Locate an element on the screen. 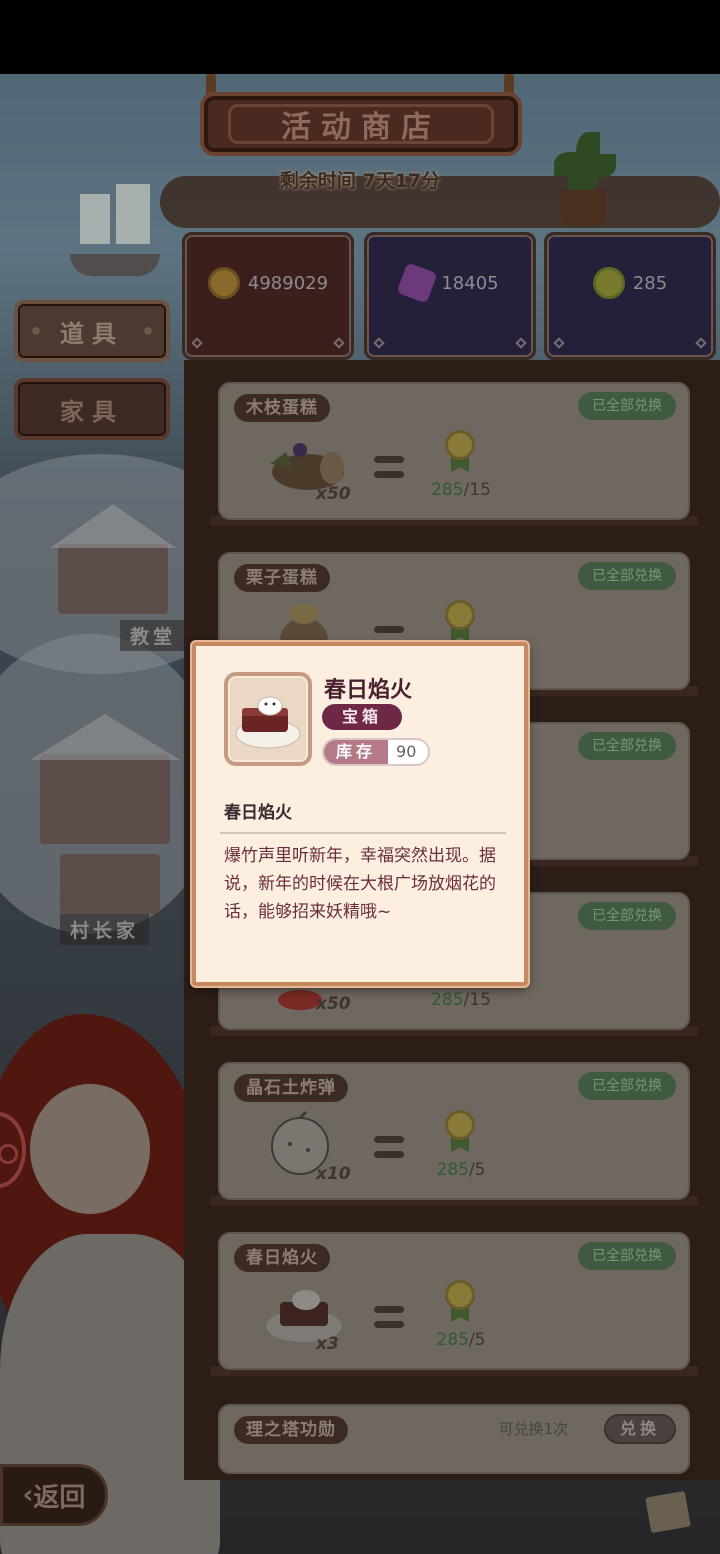  stock-indicator: 库存 90 is located at coordinates (376, 752).